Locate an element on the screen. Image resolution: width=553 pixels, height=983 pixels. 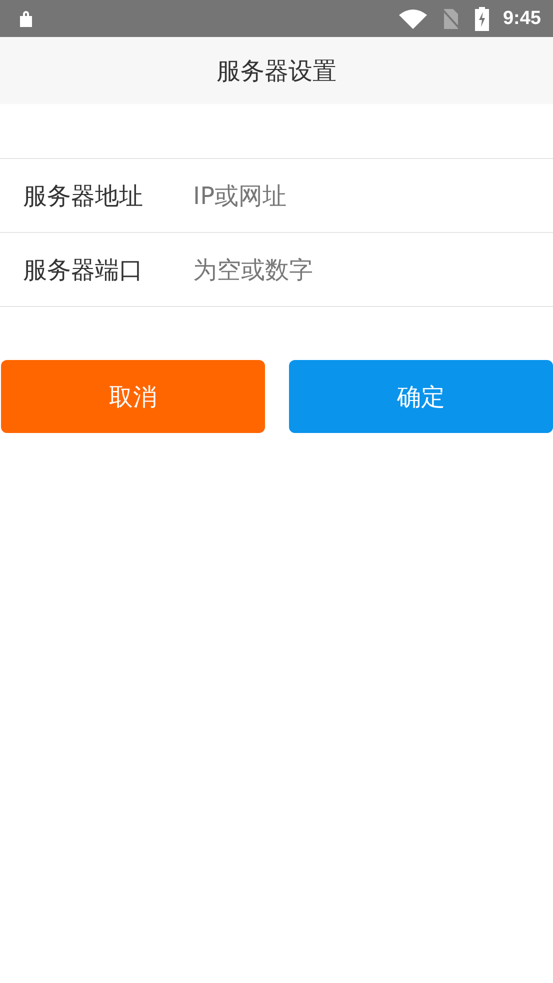
confirm-button: 确定 is located at coordinates (421, 396).